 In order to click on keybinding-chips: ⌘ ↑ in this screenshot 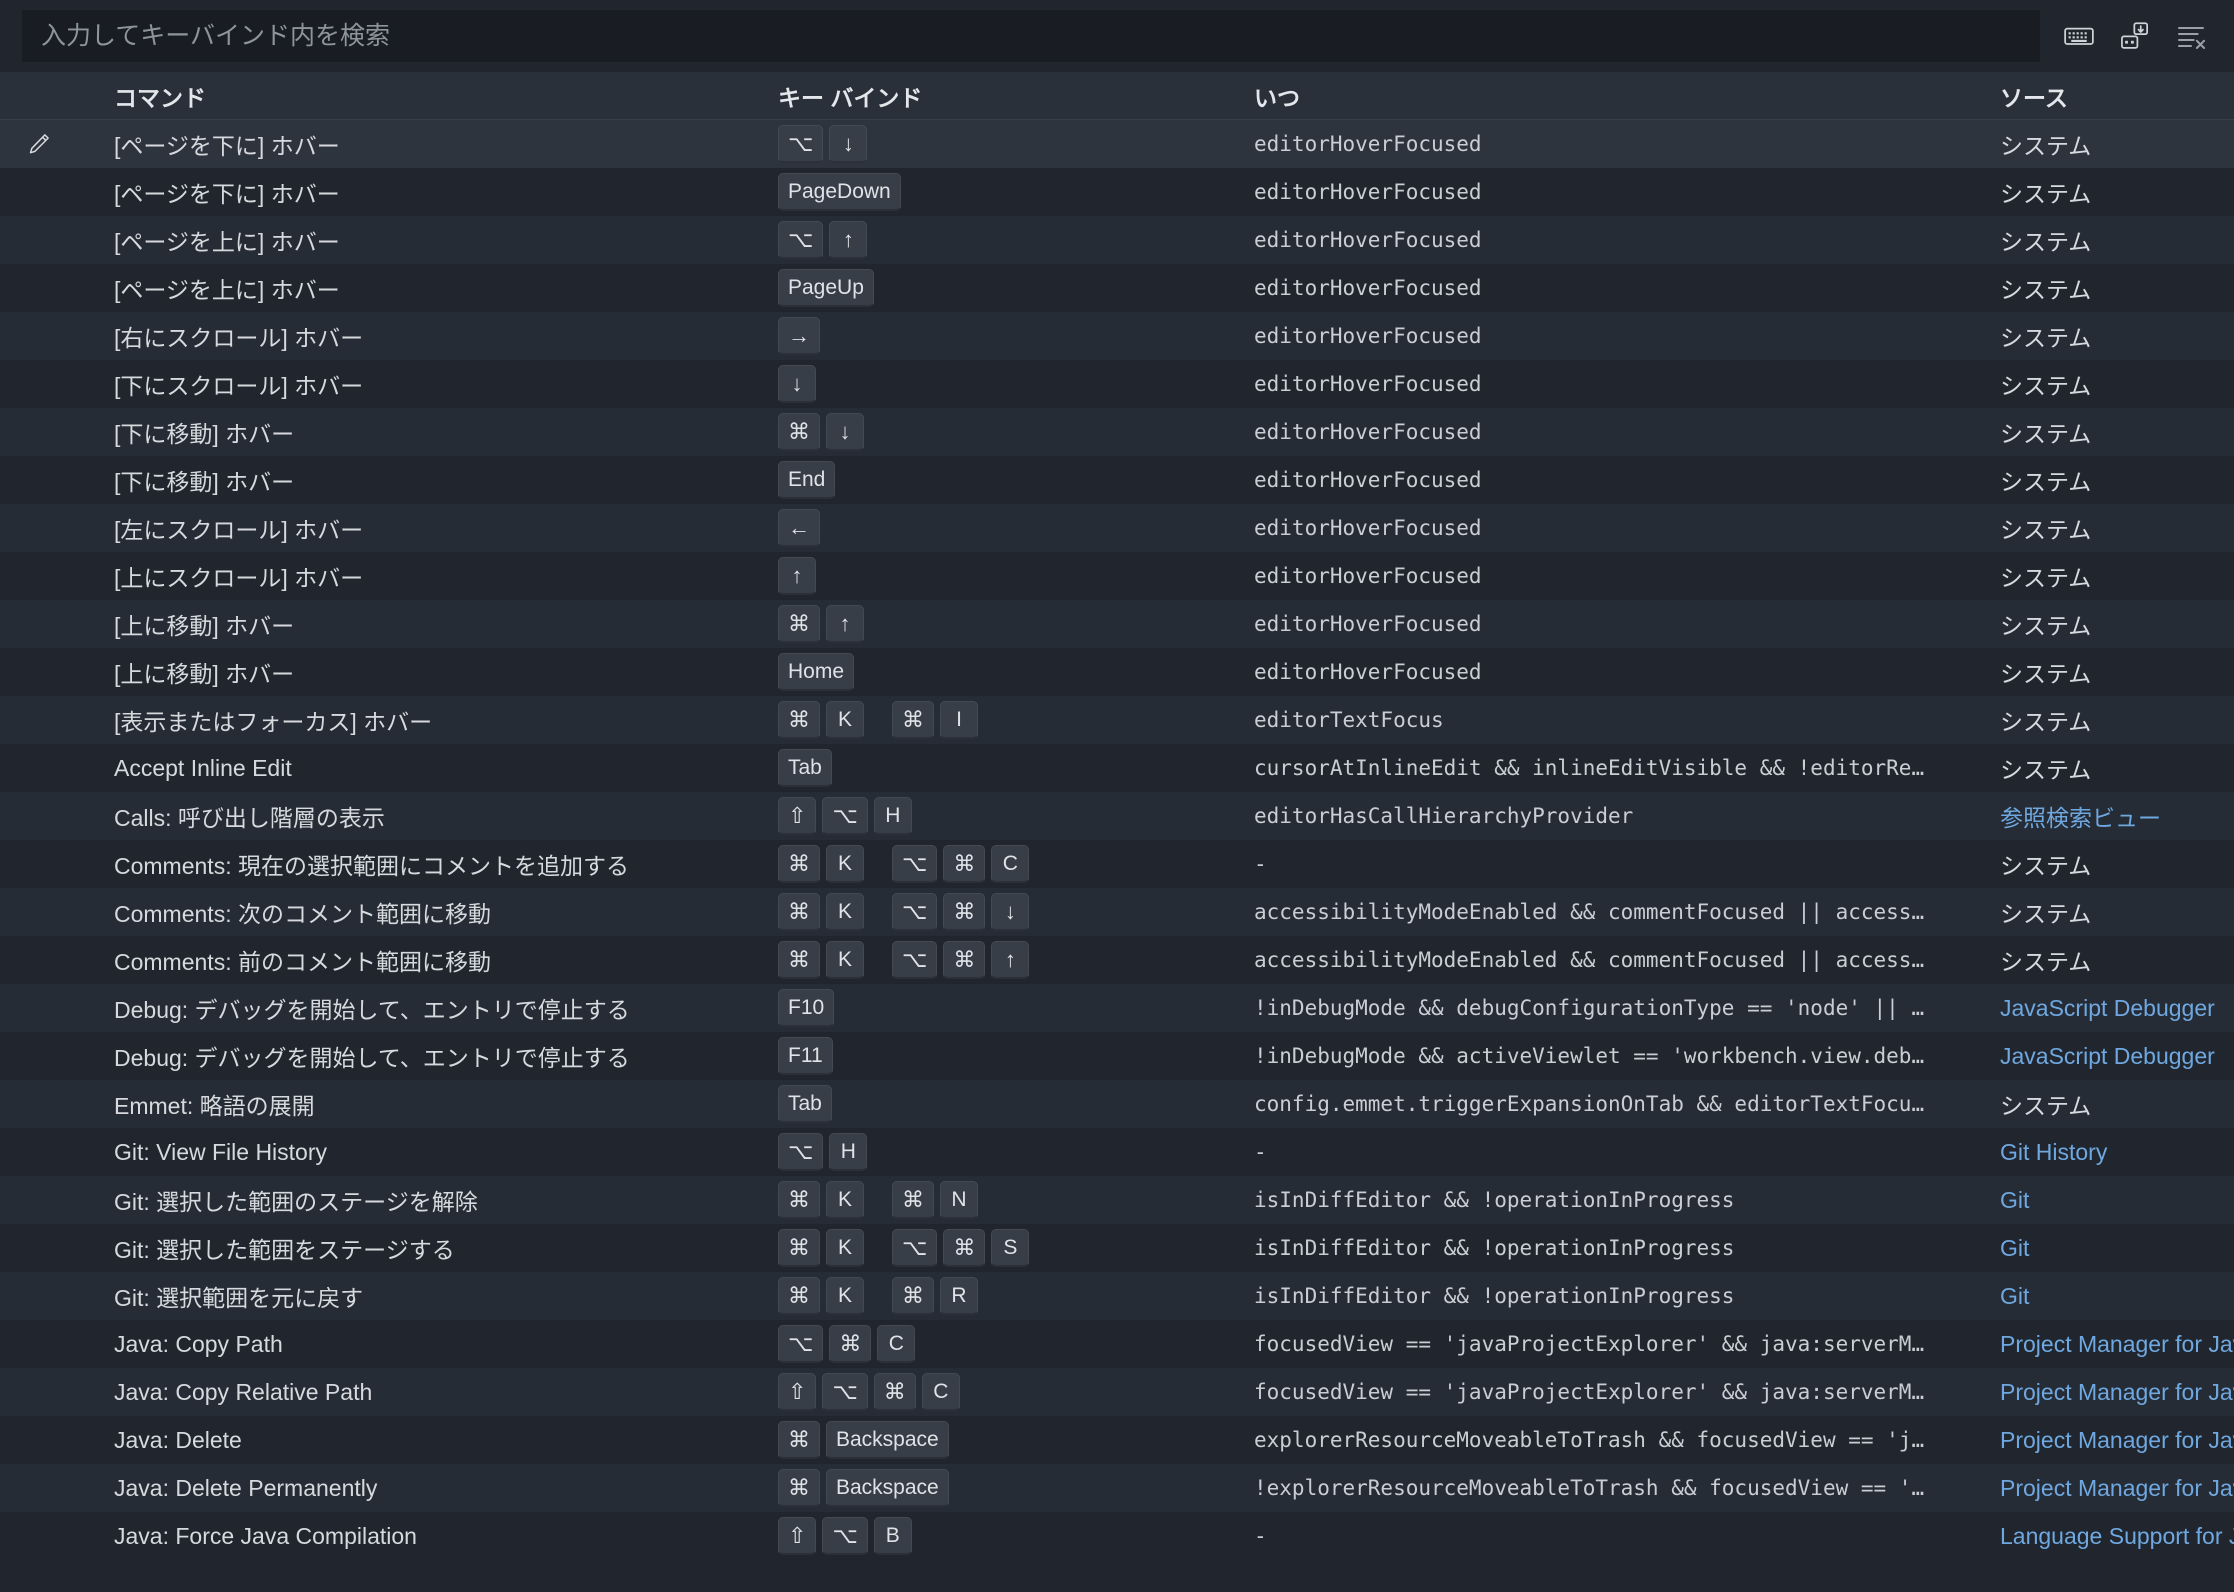, I will do `click(821, 624)`.